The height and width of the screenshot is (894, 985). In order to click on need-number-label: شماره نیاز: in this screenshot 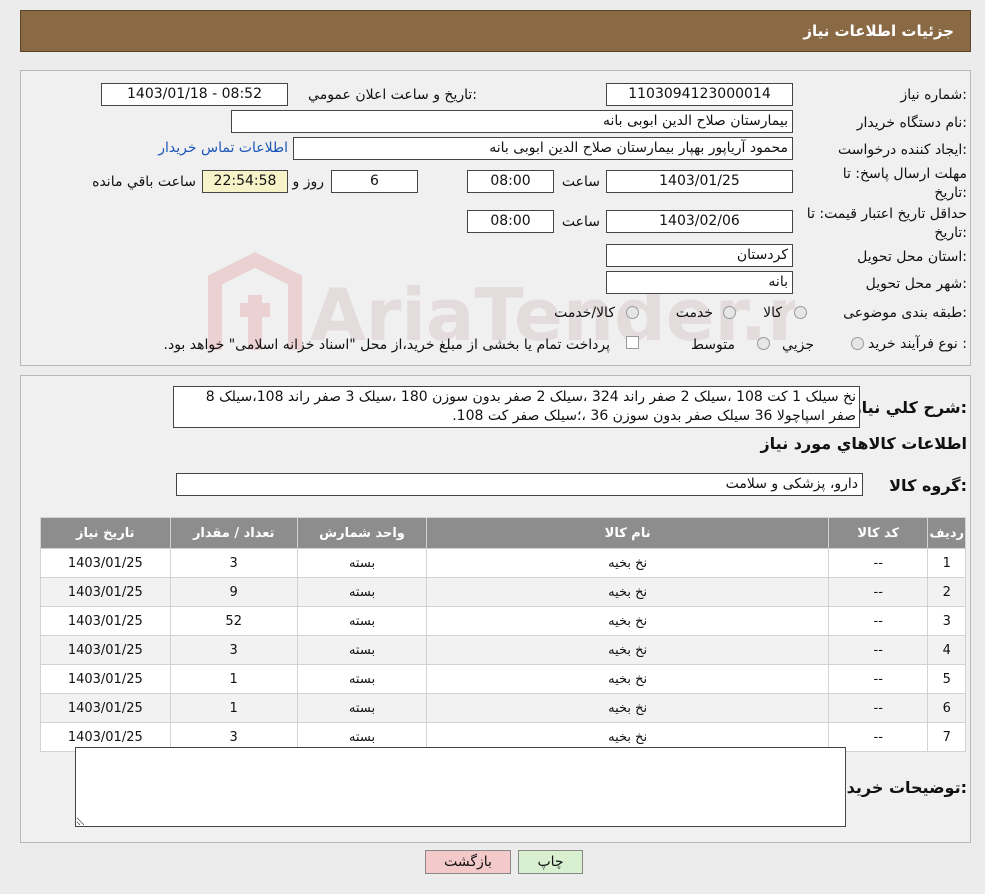, I will do `click(933, 95)`.